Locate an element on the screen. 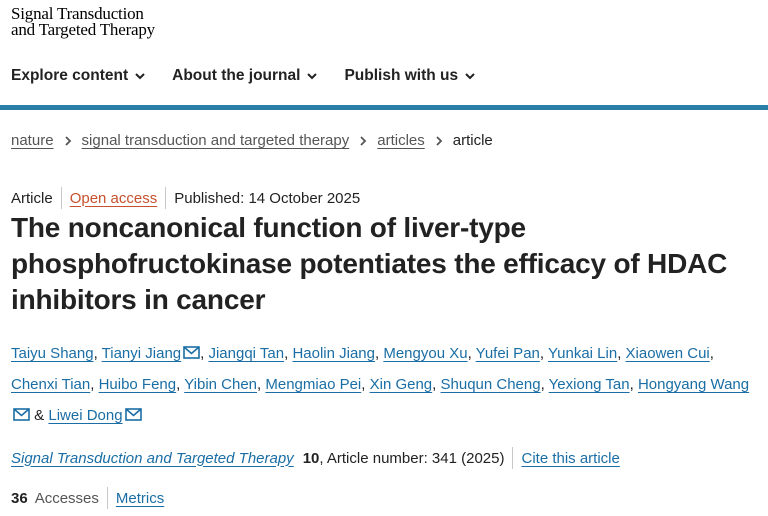 This screenshot has height=516, width=768. author-name-link: Xiaowen Cui is located at coordinates (668, 353).